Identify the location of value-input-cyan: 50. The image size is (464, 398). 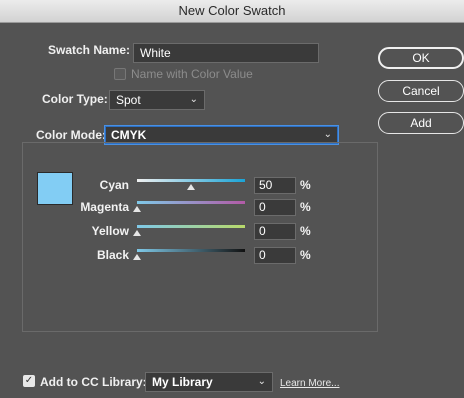
(275, 185).